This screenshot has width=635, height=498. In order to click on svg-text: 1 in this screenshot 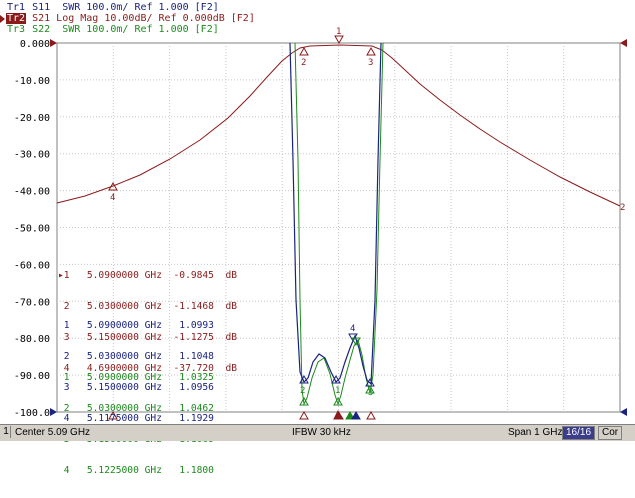, I will do `click(337, 391)`.